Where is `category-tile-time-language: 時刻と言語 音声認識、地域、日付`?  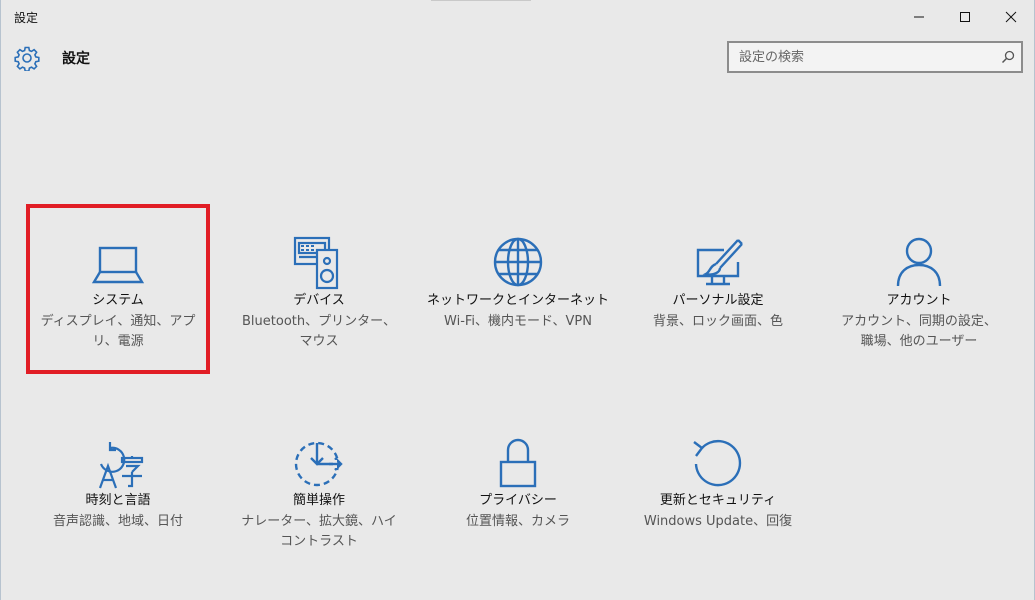 category-tile-time-language: 時刻と言語 音声認識、地域、日付 is located at coordinates (118, 489).